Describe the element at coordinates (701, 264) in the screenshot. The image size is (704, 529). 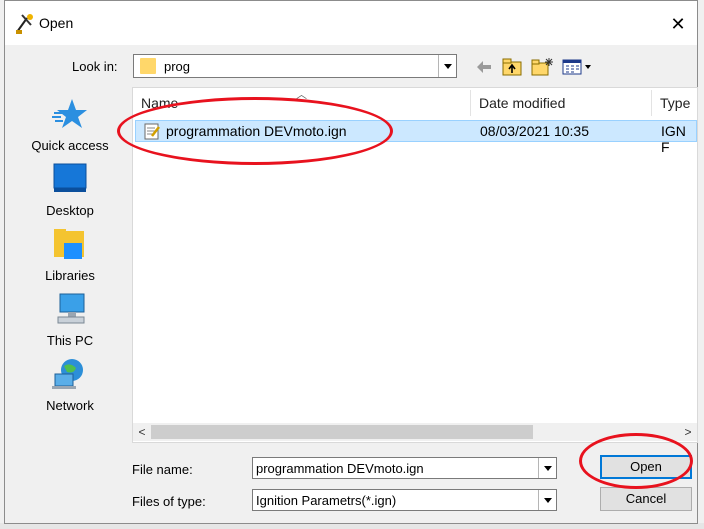
I see `background-window-edge-right` at that location.